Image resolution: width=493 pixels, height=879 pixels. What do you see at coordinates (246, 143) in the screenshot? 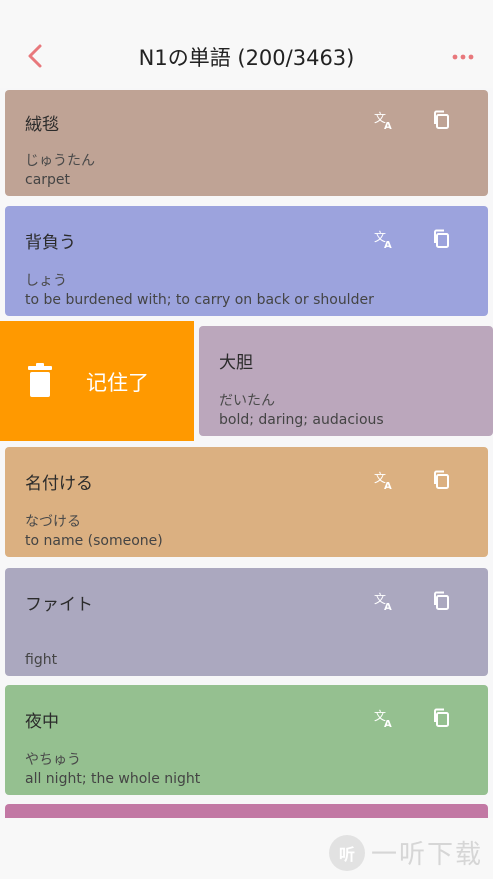
I see `word-card: 絨毯 文 A じゅうたん carpet` at bounding box center [246, 143].